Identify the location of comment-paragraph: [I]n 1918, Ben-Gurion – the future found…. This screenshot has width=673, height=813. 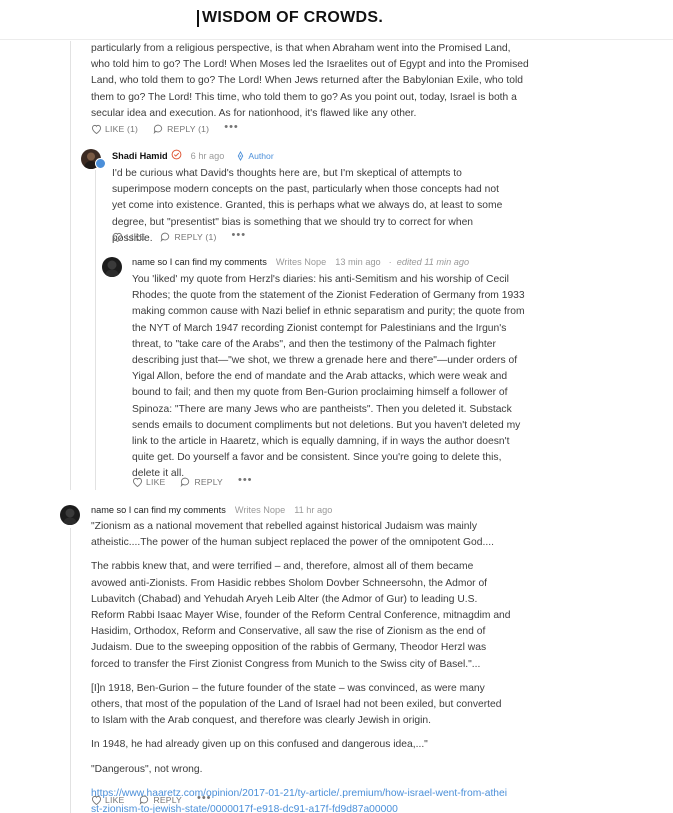
(296, 704).